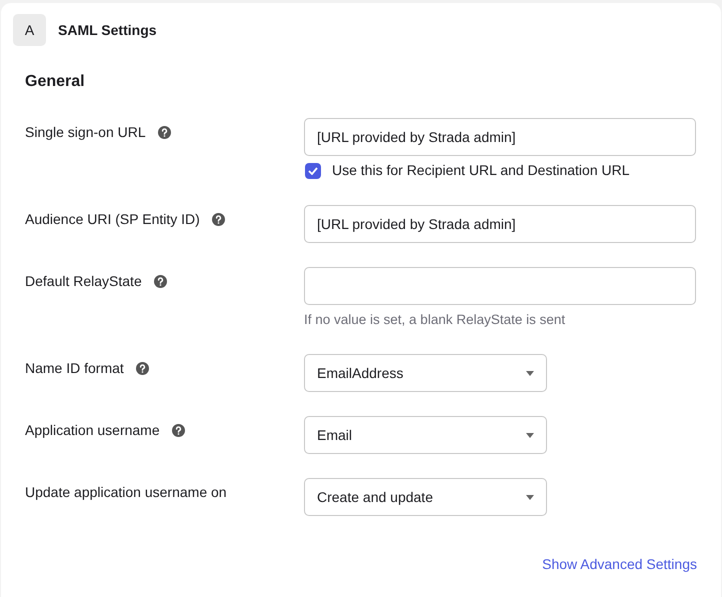 This screenshot has height=597, width=722. I want to click on app-badge: A, so click(29, 30).